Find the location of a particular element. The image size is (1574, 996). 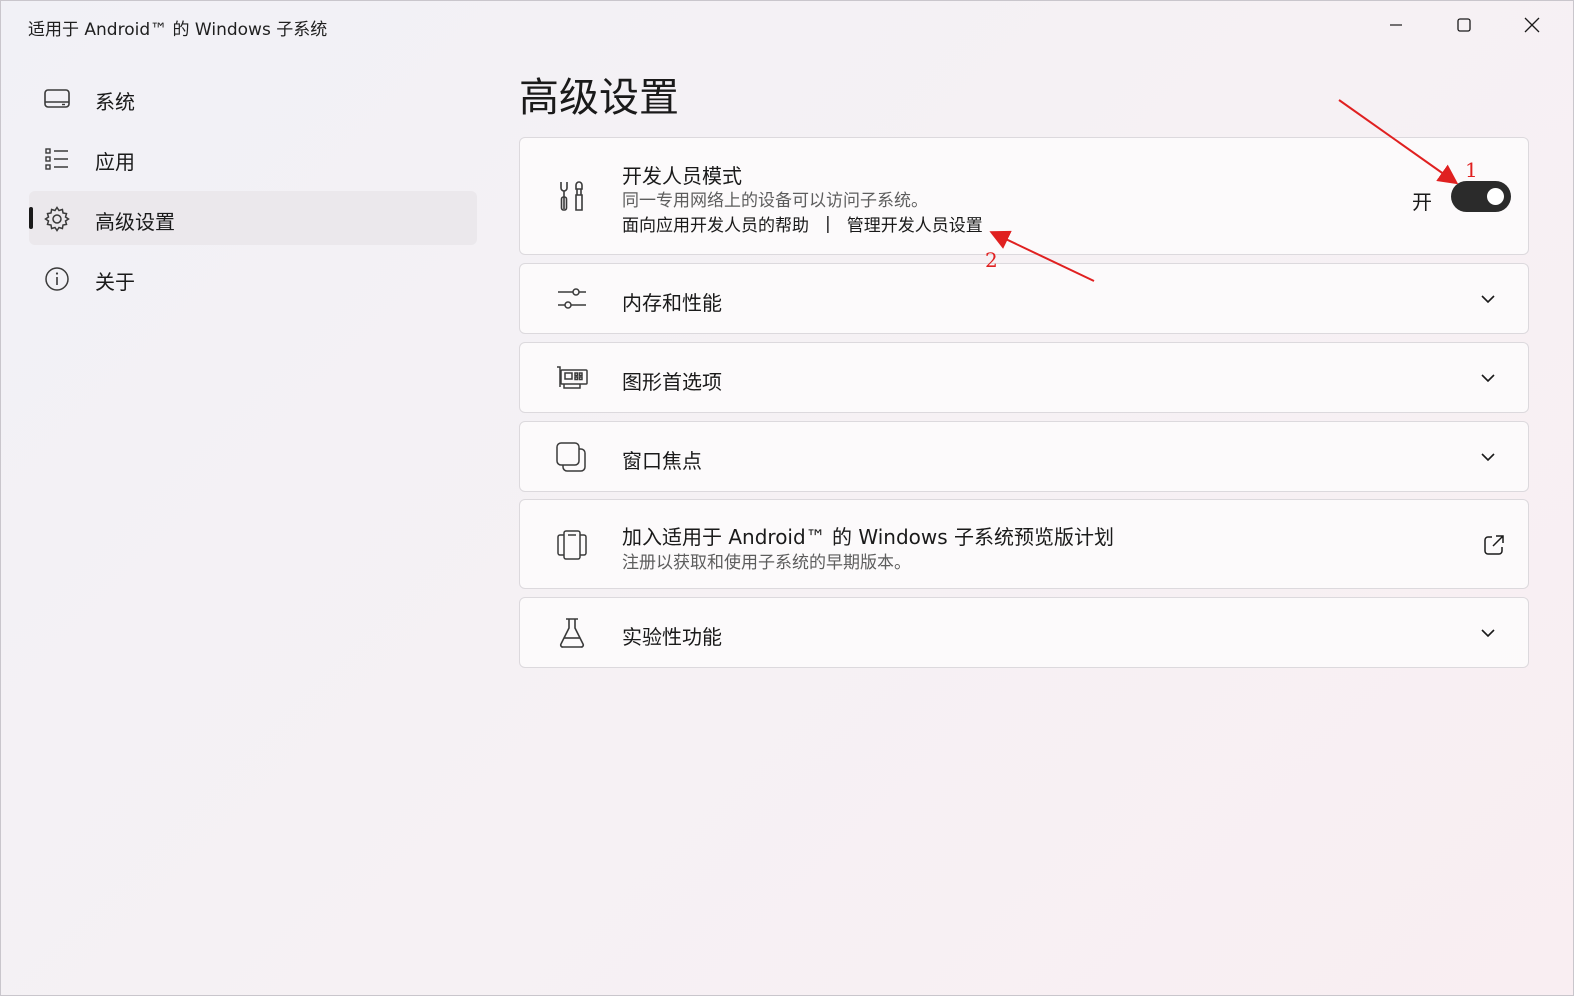

help-link: 面向应用开发人员的帮助 is located at coordinates (715, 223).